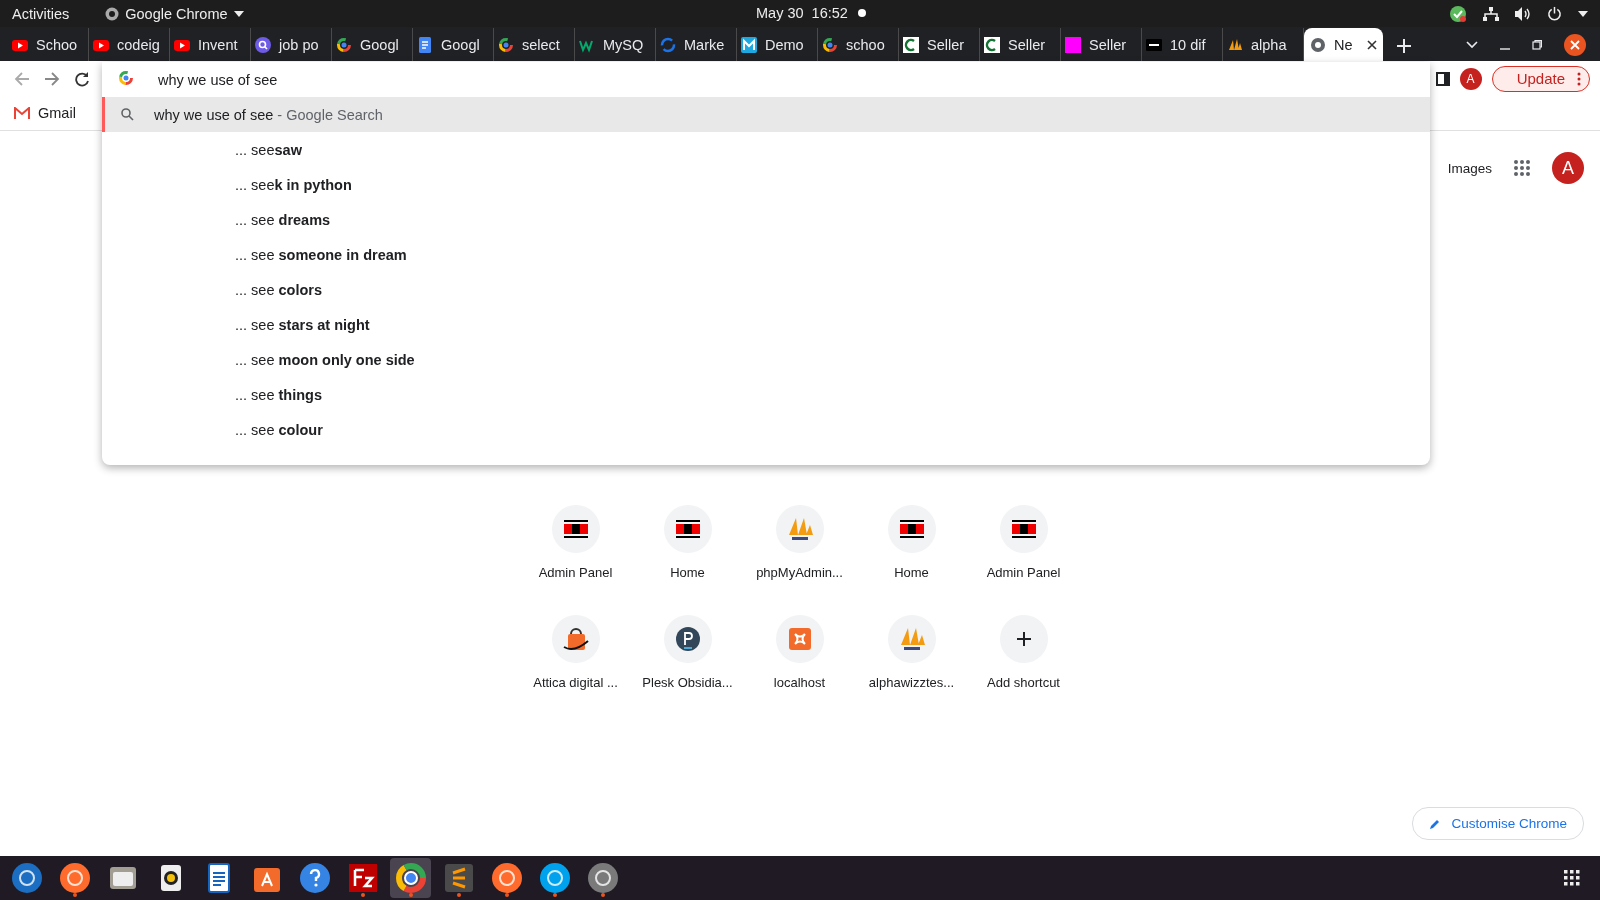 This screenshot has width=1600, height=900. What do you see at coordinates (1579, 78) in the screenshot?
I see `more-icon` at bounding box center [1579, 78].